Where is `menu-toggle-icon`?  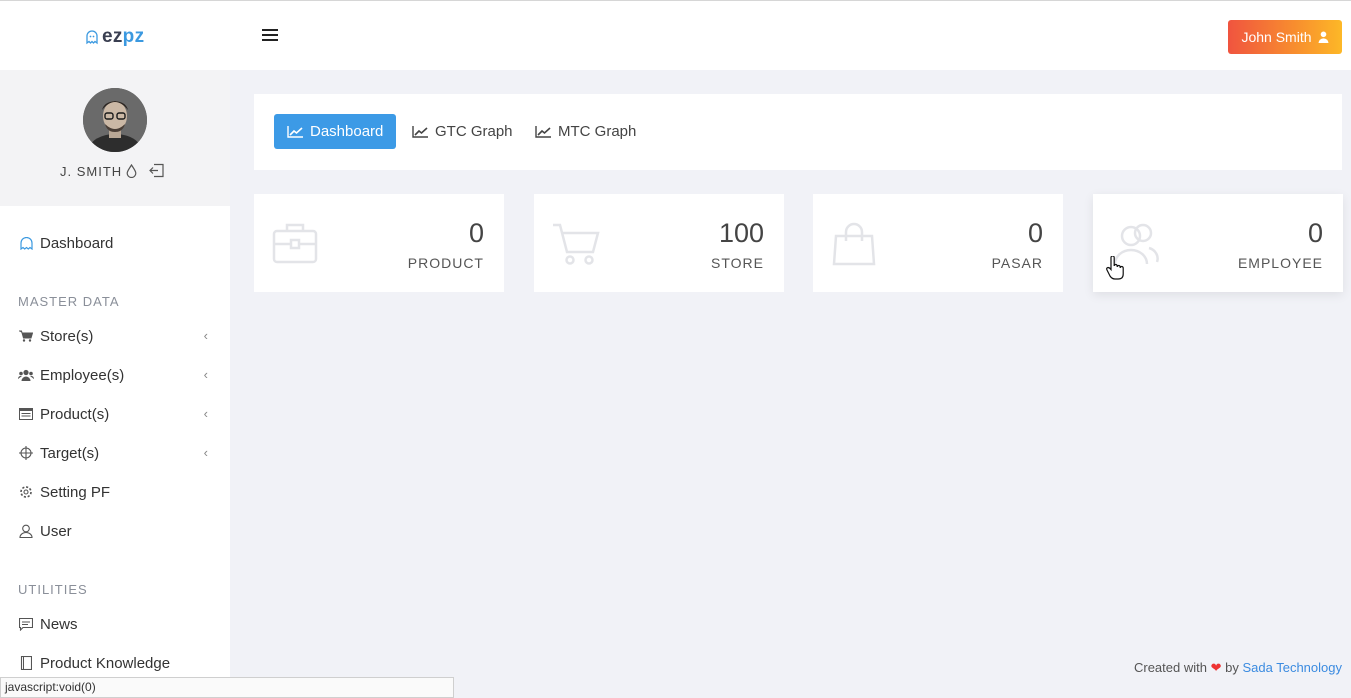 menu-toggle-icon is located at coordinates (270, 36).